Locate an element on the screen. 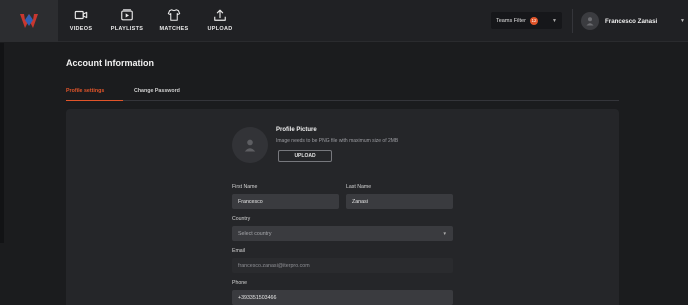 This screenshot has height=305, width=688. phone-field: +393351503466 is located at coordinates (342, 297).